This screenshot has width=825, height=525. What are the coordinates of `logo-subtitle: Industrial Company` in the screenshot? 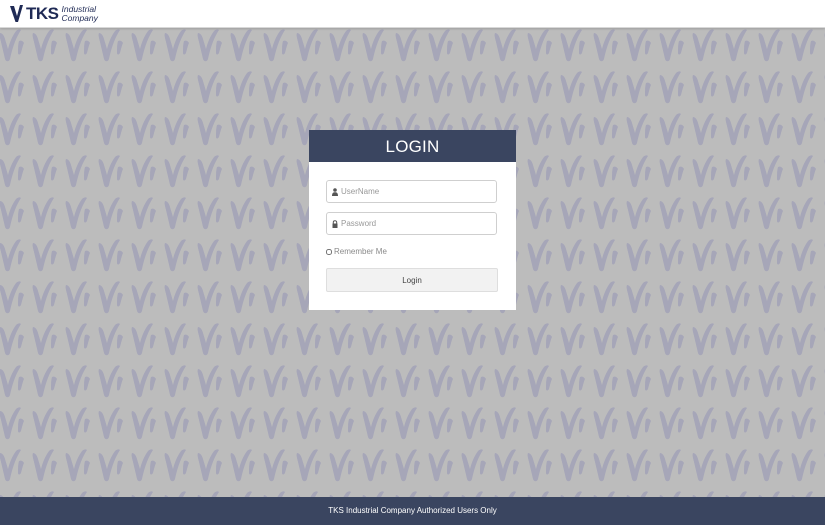 It's located at (80, 14).